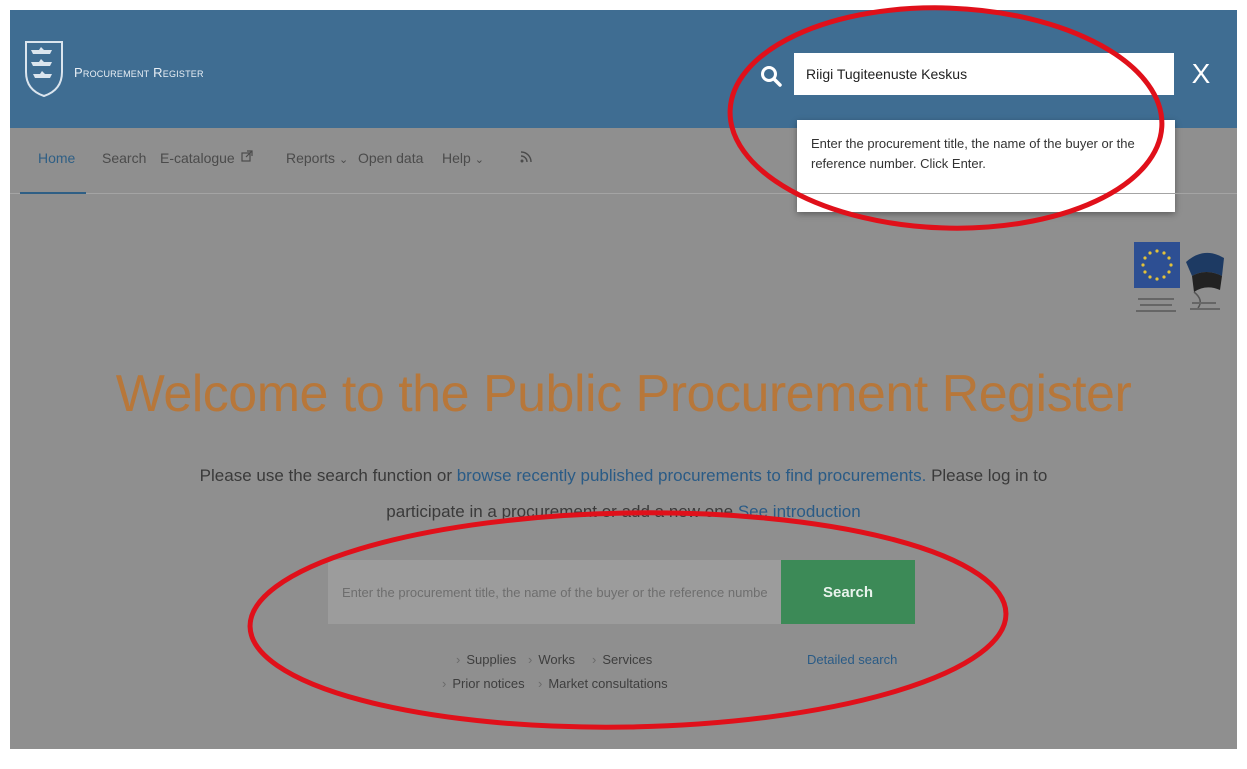 The width and height of the screenshot is (1247, 769). Describe the element at coordinates (247, 156) in the screenshot. I see `external-link-icon` at that location.